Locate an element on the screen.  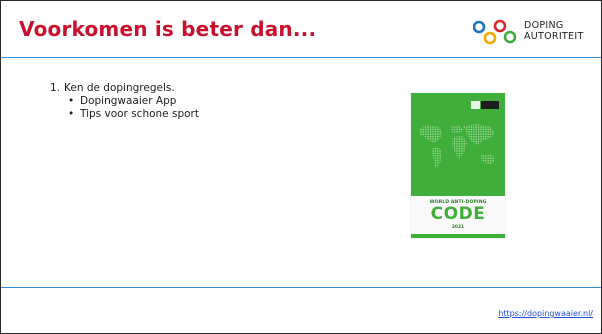
dopingwaaier-link: https://dopingwaaier.nl/ is located at coordinates (545, 313).